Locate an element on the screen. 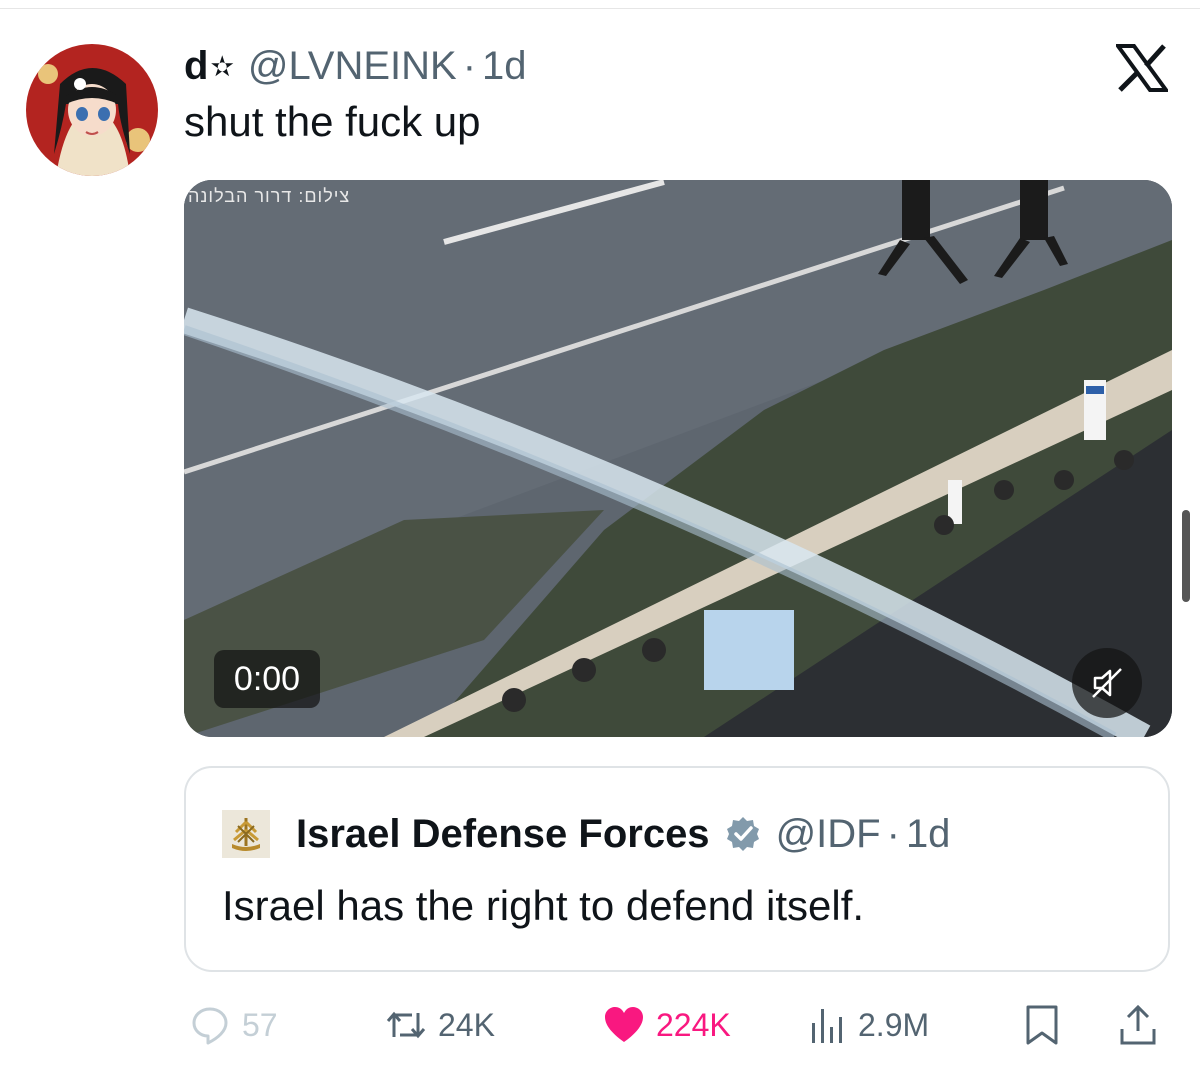 This screenshot has height=1073, width=1200. bookmark-button is located at coordinates (1042, 1025).